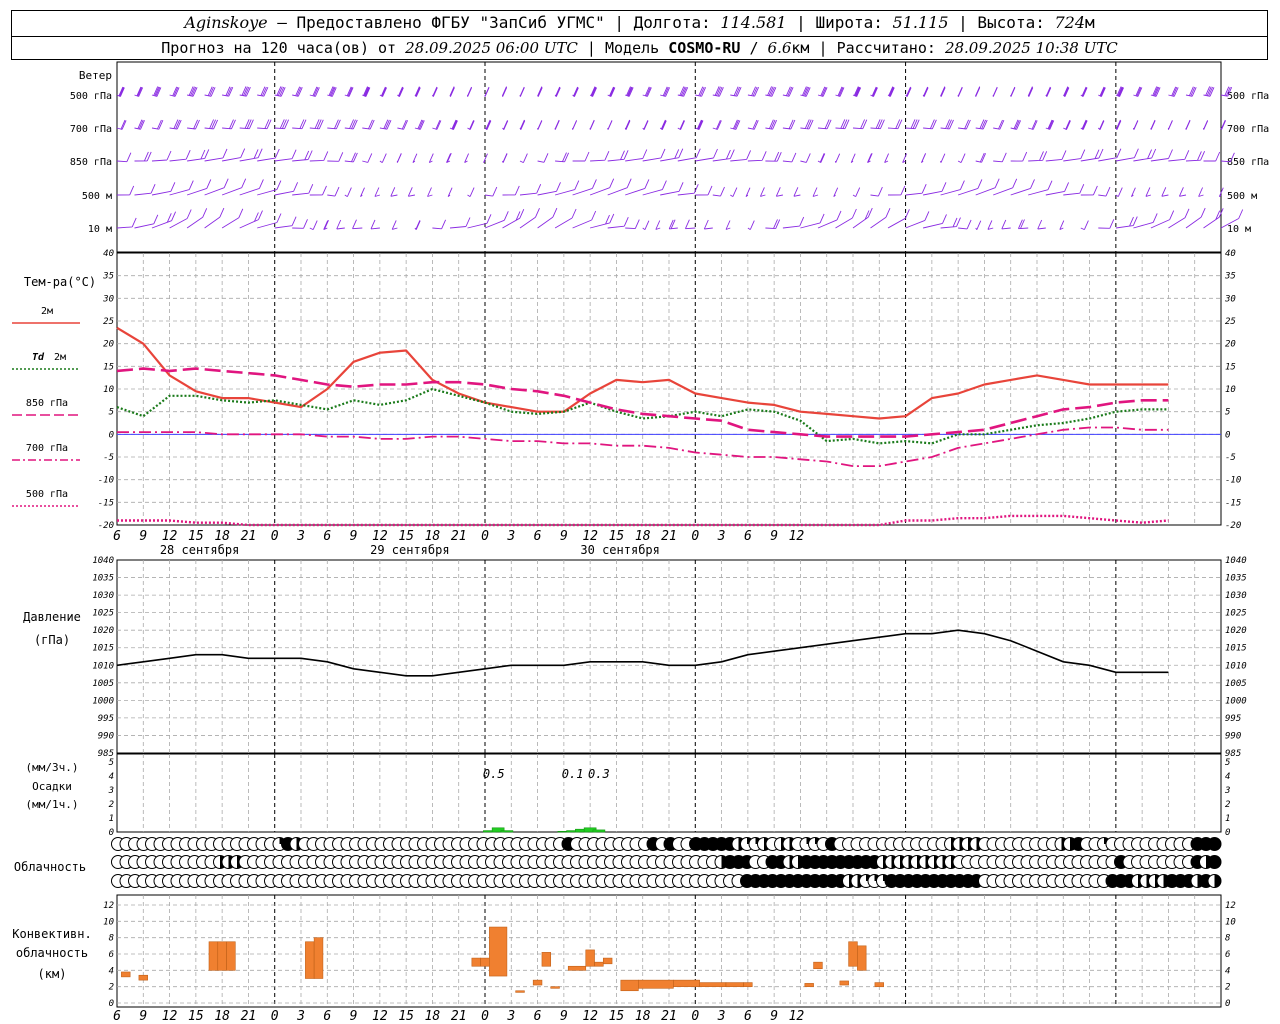 This screenshot has width=1280, height=1024. Describe the element at coordinates (1227, 988) in the screenshot. I see `conv-tick-right: 2` at that location.